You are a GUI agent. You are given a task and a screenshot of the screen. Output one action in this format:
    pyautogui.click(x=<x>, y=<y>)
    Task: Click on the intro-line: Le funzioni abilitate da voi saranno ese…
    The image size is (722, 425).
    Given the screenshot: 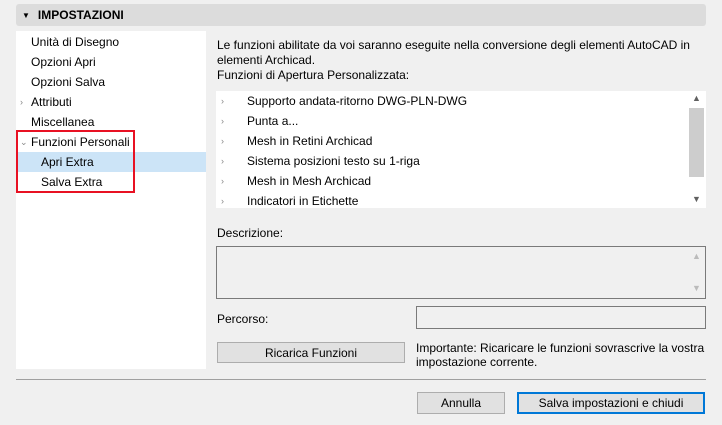 What is the action you would take?
    pyautogui.click(x=453, y=52)
    